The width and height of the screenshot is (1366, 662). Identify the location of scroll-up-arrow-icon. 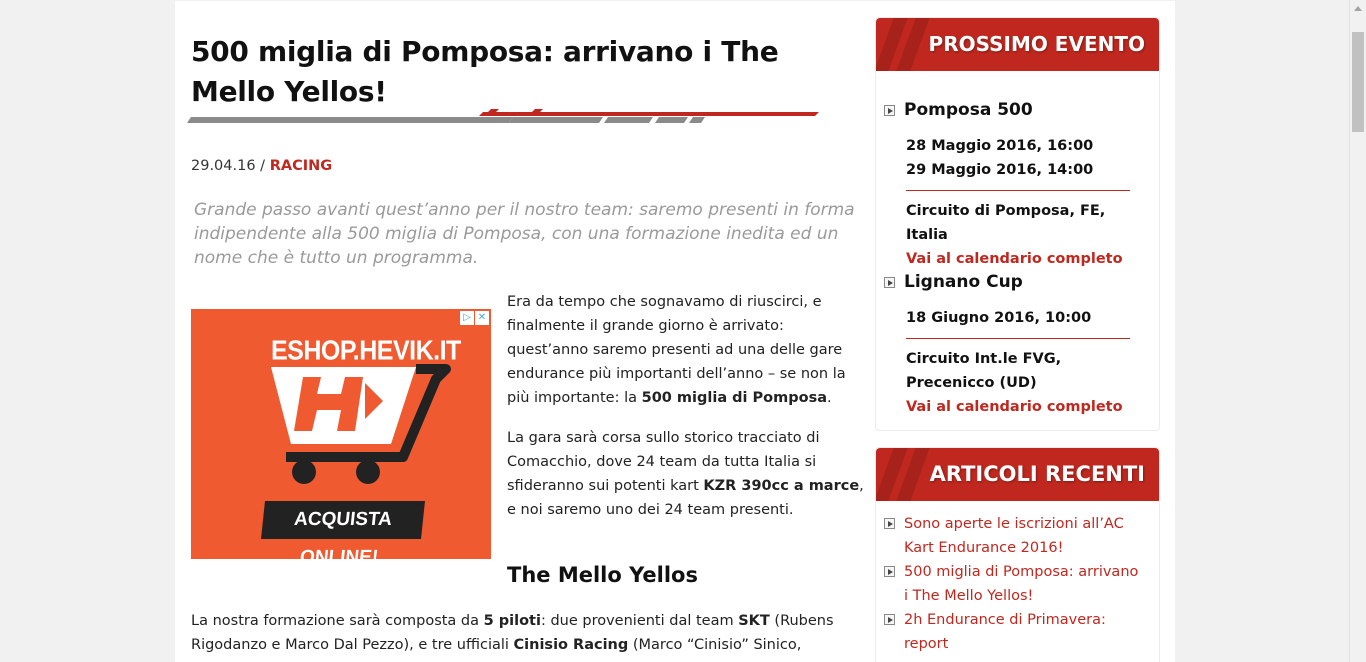
(1358, 8).